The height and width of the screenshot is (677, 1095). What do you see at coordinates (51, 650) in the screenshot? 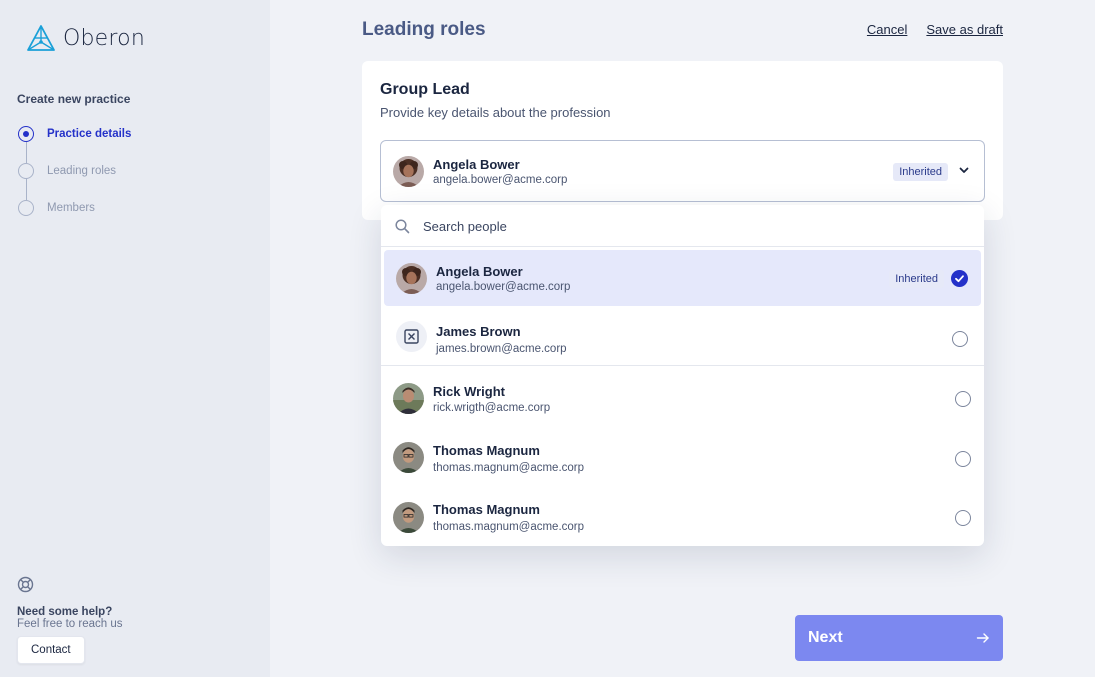
I see `contact-button: Contact` at bounding box center [51, 650].